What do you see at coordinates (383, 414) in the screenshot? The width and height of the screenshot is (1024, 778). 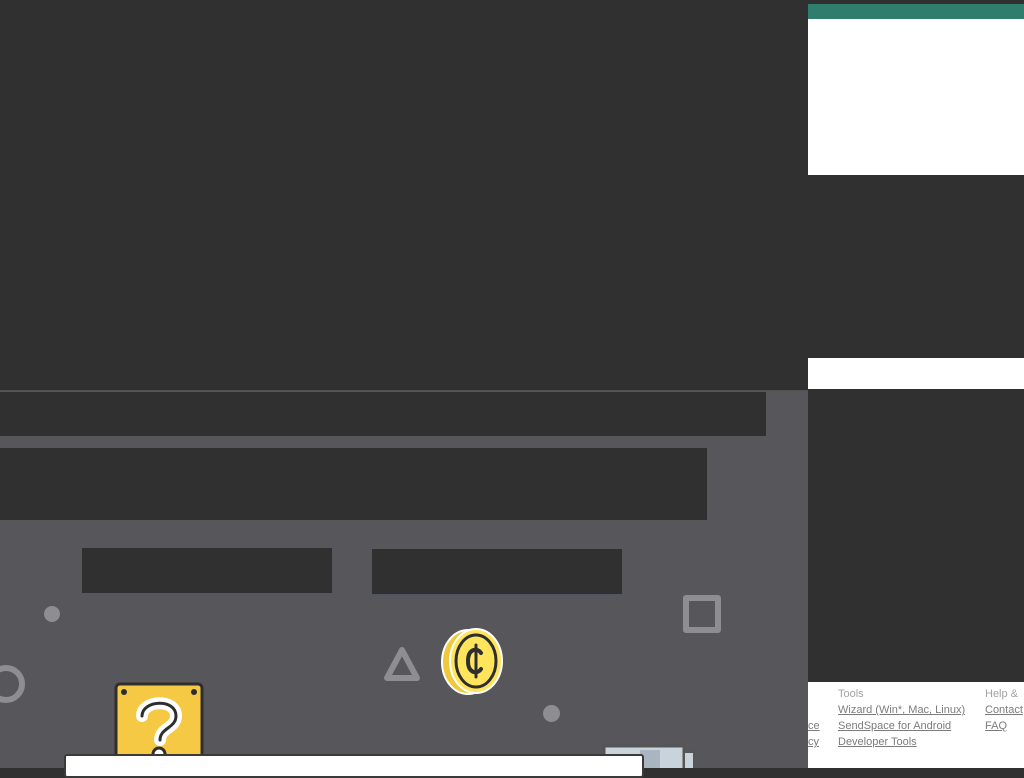 I see `header-placeholder-bar` at bounding box center [383, 414].